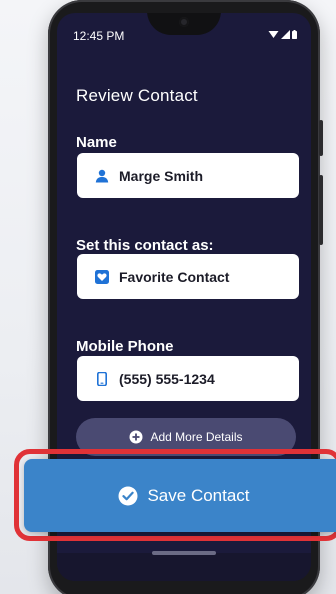  Describe the element at coordinates (99, 36) in the screenshot. I see `status-time: 12:45 PM` at that location.